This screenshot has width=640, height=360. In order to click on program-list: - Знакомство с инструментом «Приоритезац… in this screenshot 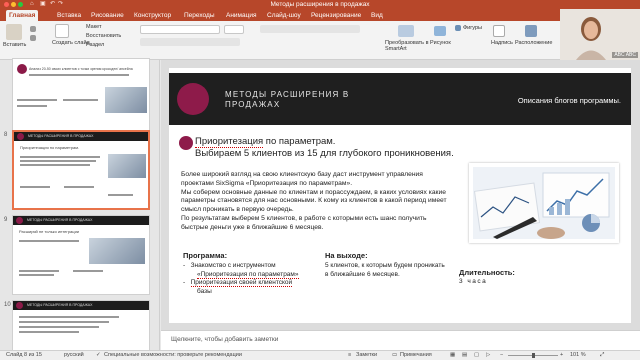, I will do `click(241, 279)`.